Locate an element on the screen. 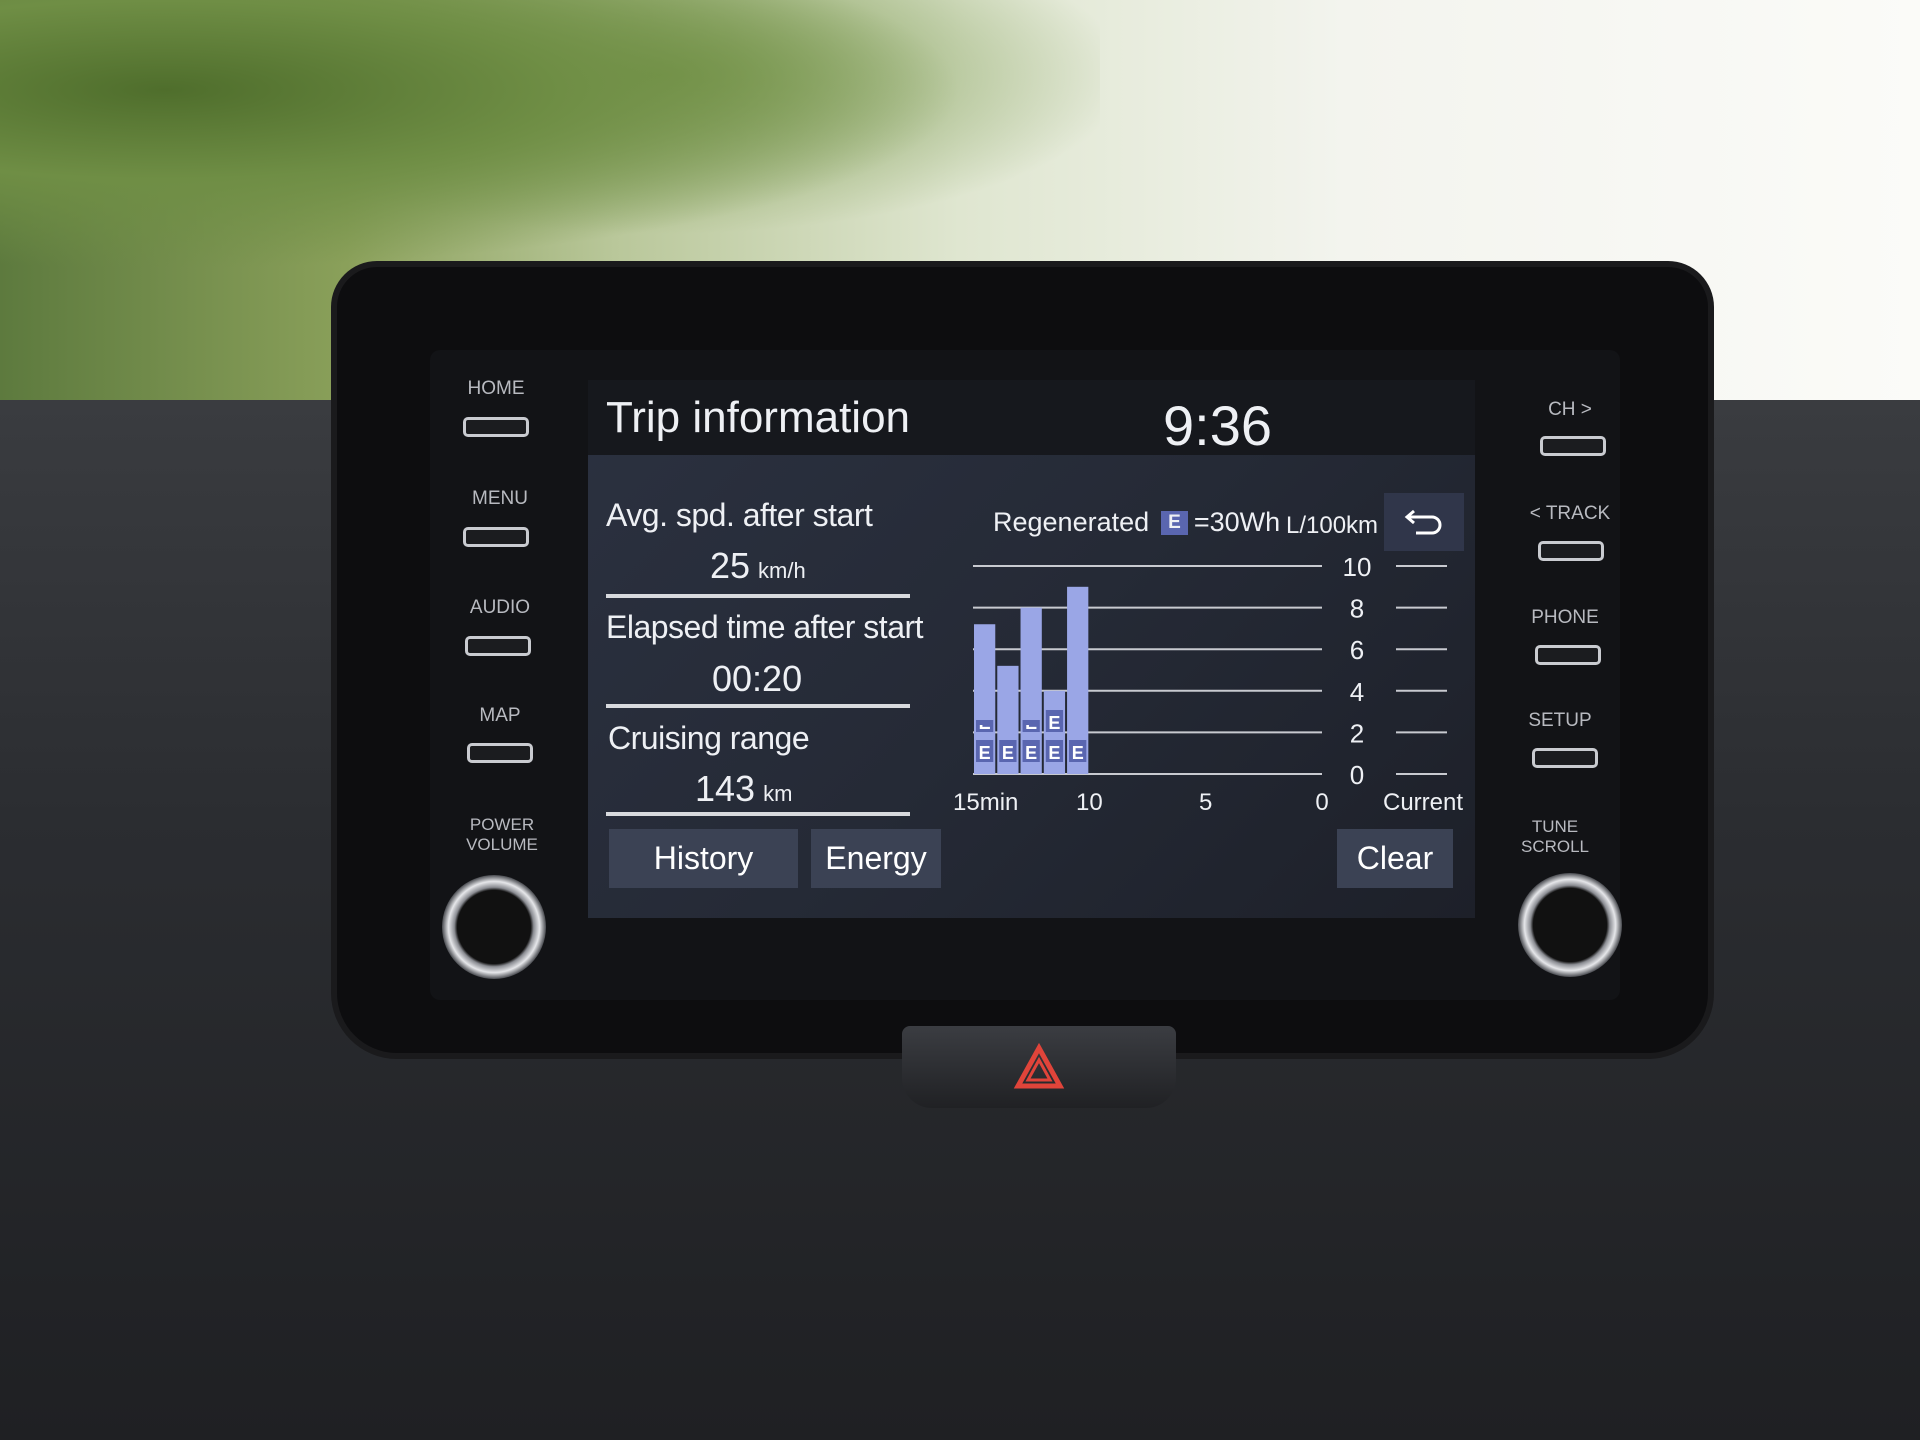 This screenshot has height=1440, width=1920. fuel-consumption-chart: 1086420EEEEEEEE15min1050Current is located at coordinates (1208, 684).